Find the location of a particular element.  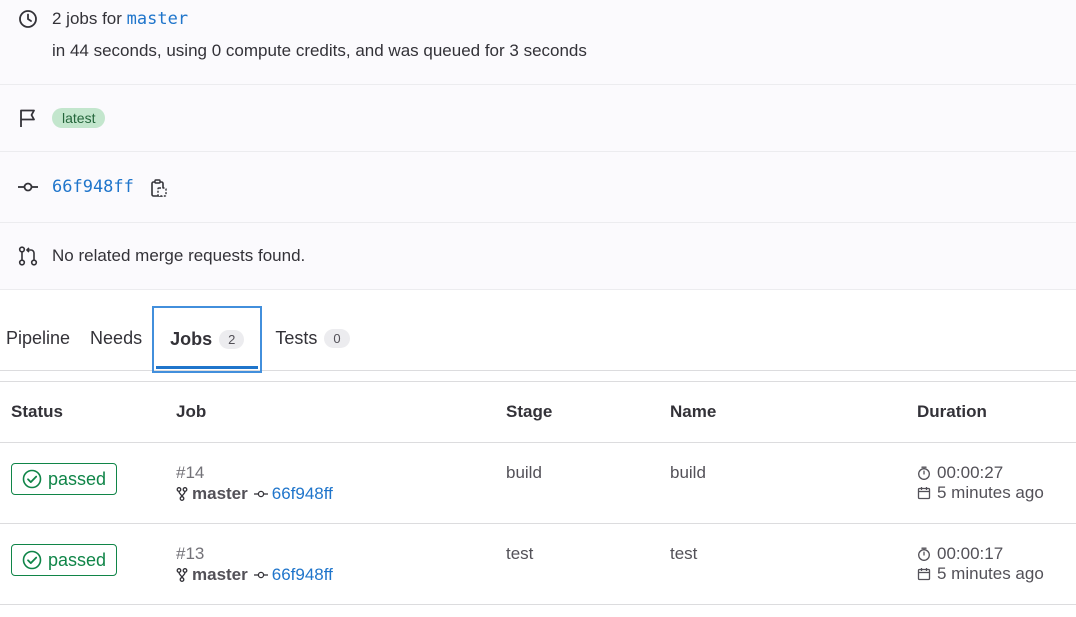

column-header-job: Job is located at coordinates (330, 412).